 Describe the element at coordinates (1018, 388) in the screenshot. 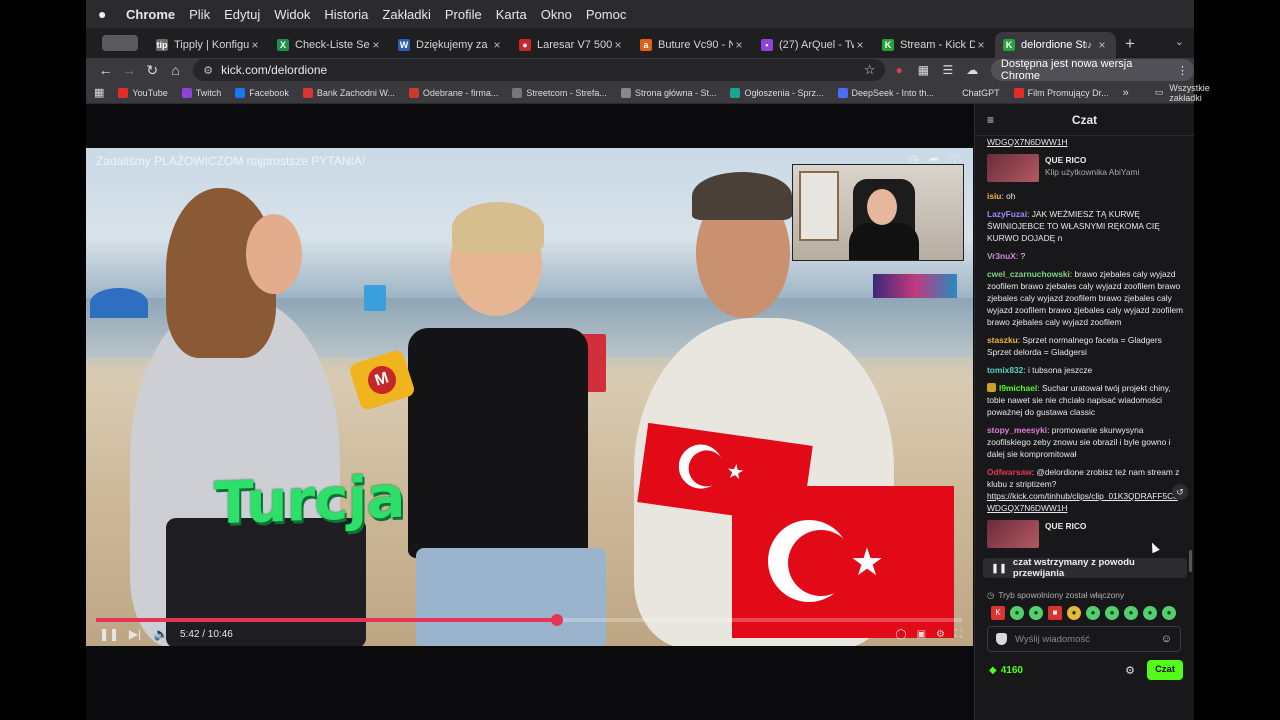

I see `chat-username: l9michael` at that location.